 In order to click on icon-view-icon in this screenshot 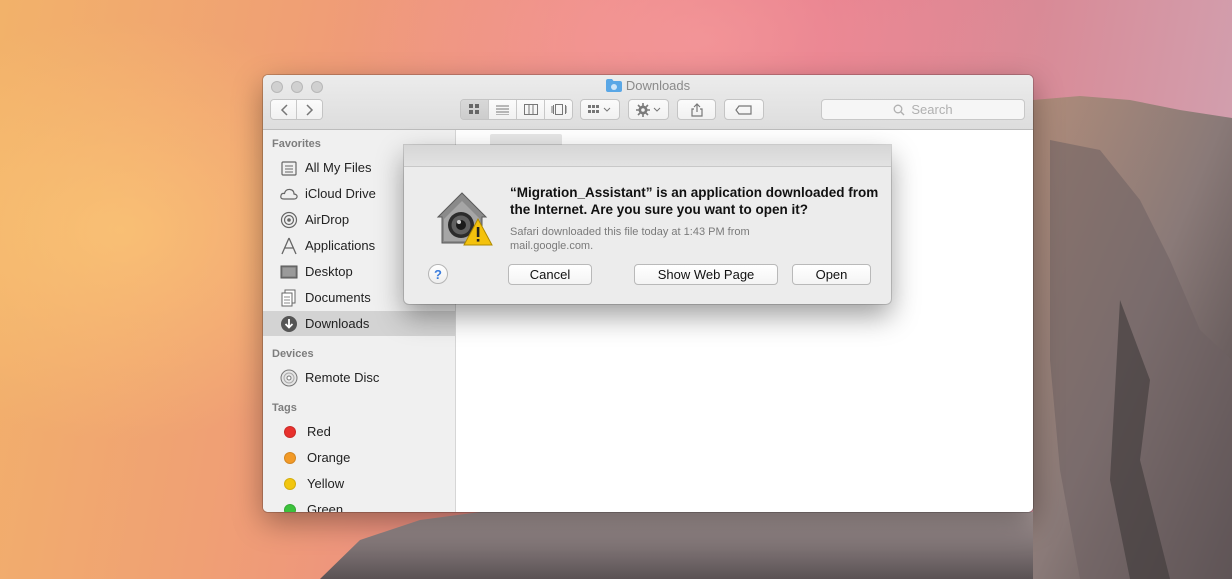, I will do `click(474, 109)`.